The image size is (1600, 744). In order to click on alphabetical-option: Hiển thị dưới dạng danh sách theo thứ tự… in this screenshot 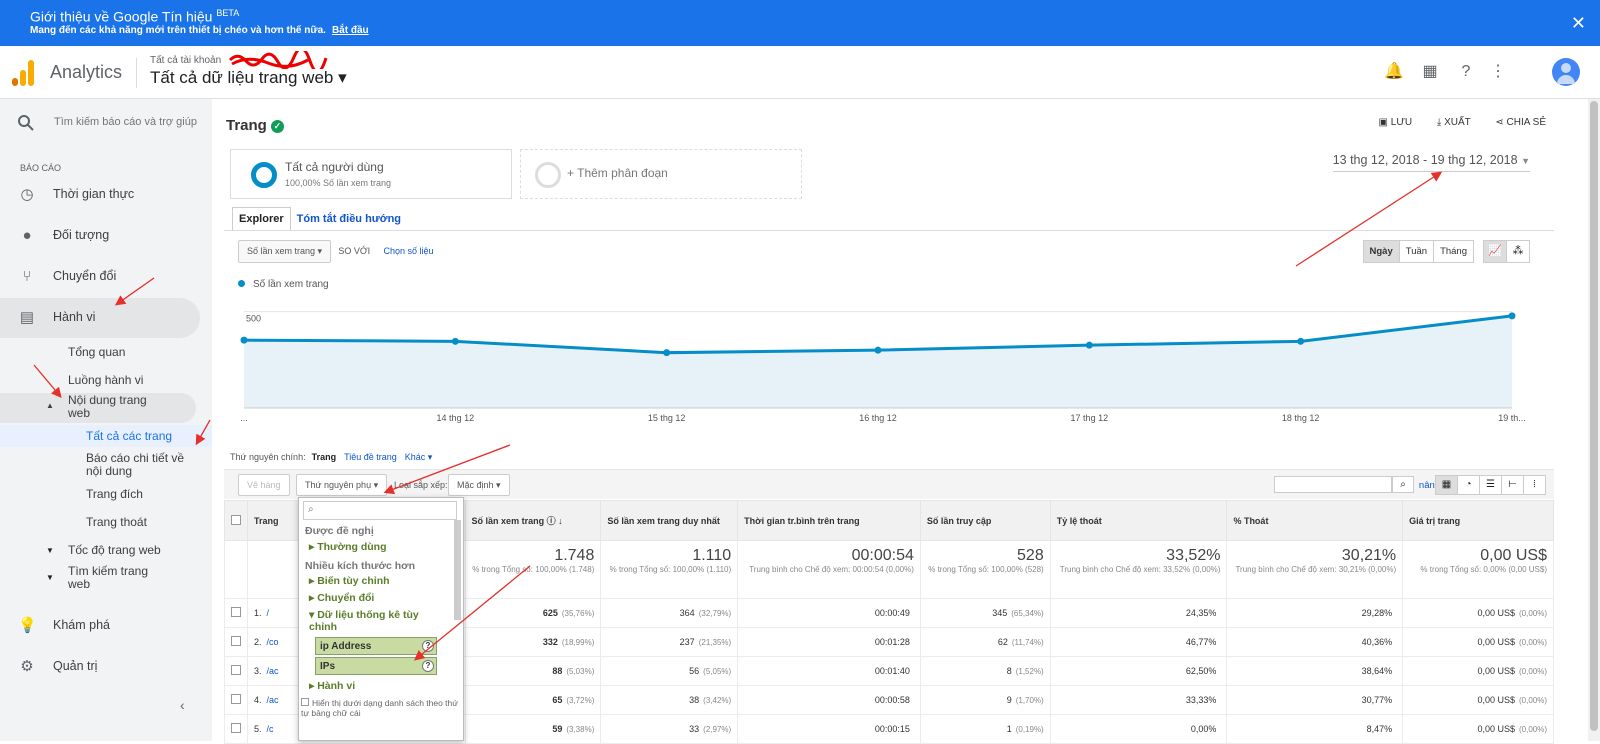, I will do `click(380, 708)`.